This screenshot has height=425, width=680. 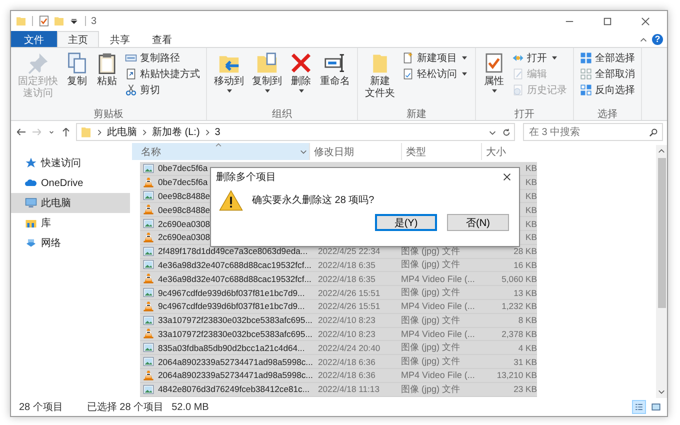 I want to click on size-cell-text: 28 KB, so click(x=524, y=251).